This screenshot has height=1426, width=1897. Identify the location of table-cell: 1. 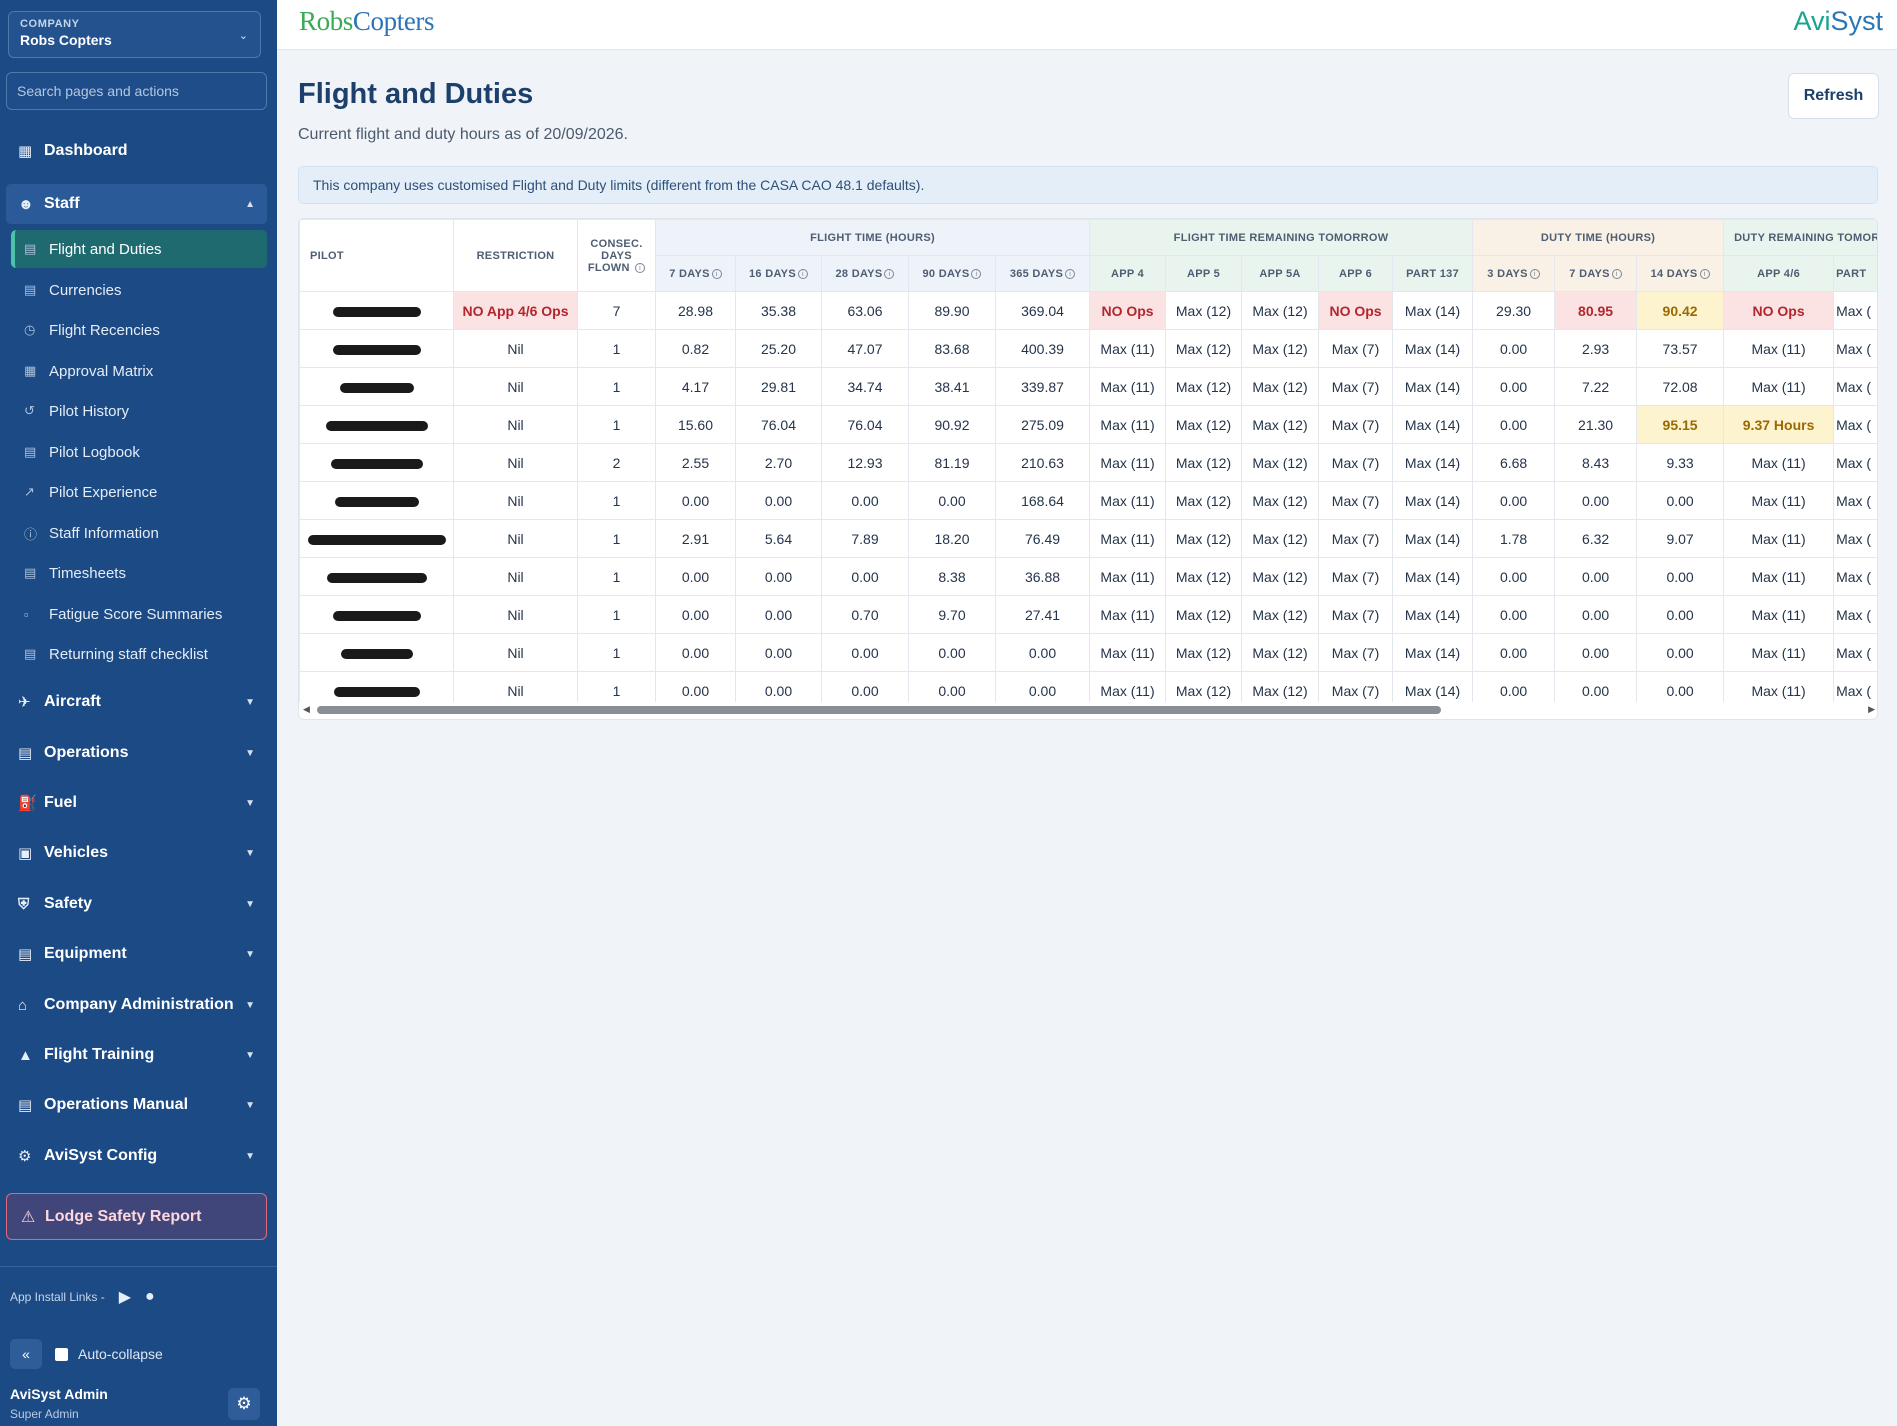
(616, 424).